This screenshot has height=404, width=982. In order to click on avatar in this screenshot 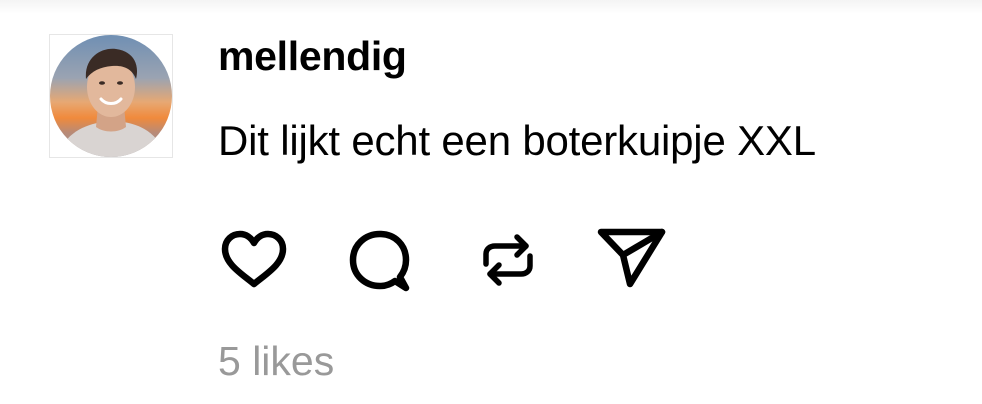, I will do `click(111, 96)`.